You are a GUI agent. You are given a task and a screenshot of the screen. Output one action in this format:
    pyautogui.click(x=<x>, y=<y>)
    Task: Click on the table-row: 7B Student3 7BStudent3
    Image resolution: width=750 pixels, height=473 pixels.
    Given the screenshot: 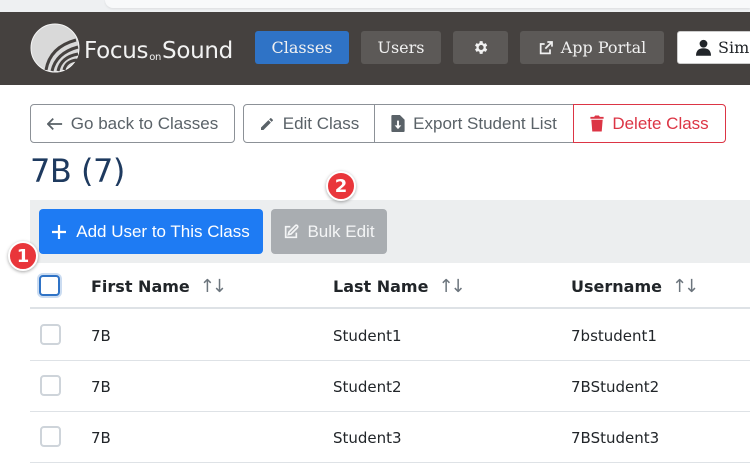 What is the action you would take?
    pyautogui.click(x=390, y=437)
    